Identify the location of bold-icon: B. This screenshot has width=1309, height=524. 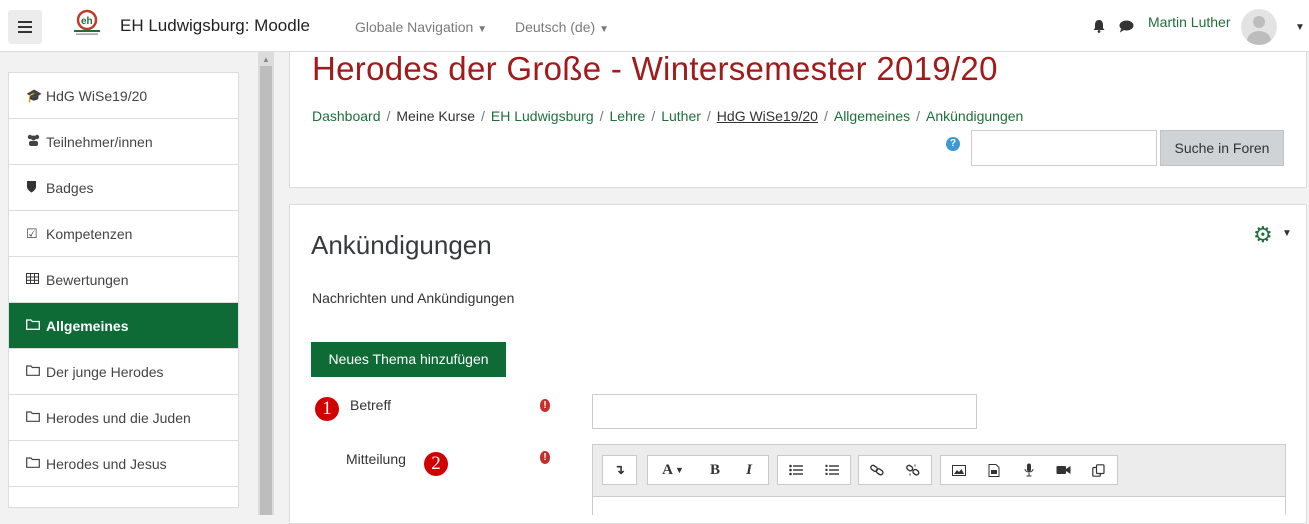
(715, 470).